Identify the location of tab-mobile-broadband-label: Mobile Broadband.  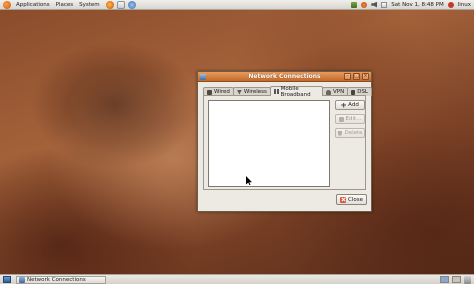
(295, 91).